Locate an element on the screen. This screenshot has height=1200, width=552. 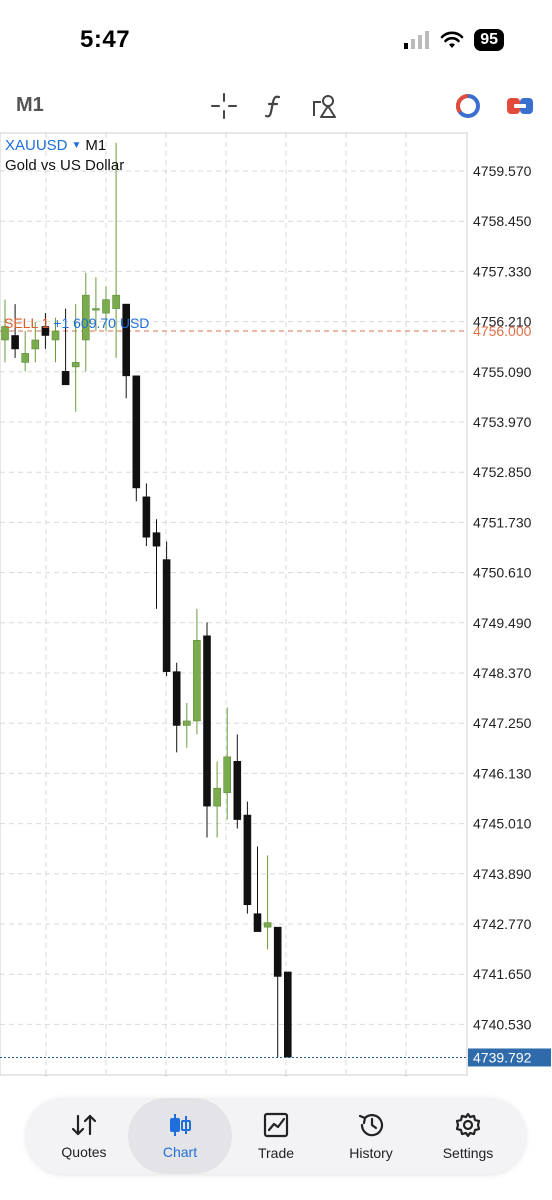
function-icon is located at coordinates (272, 106).